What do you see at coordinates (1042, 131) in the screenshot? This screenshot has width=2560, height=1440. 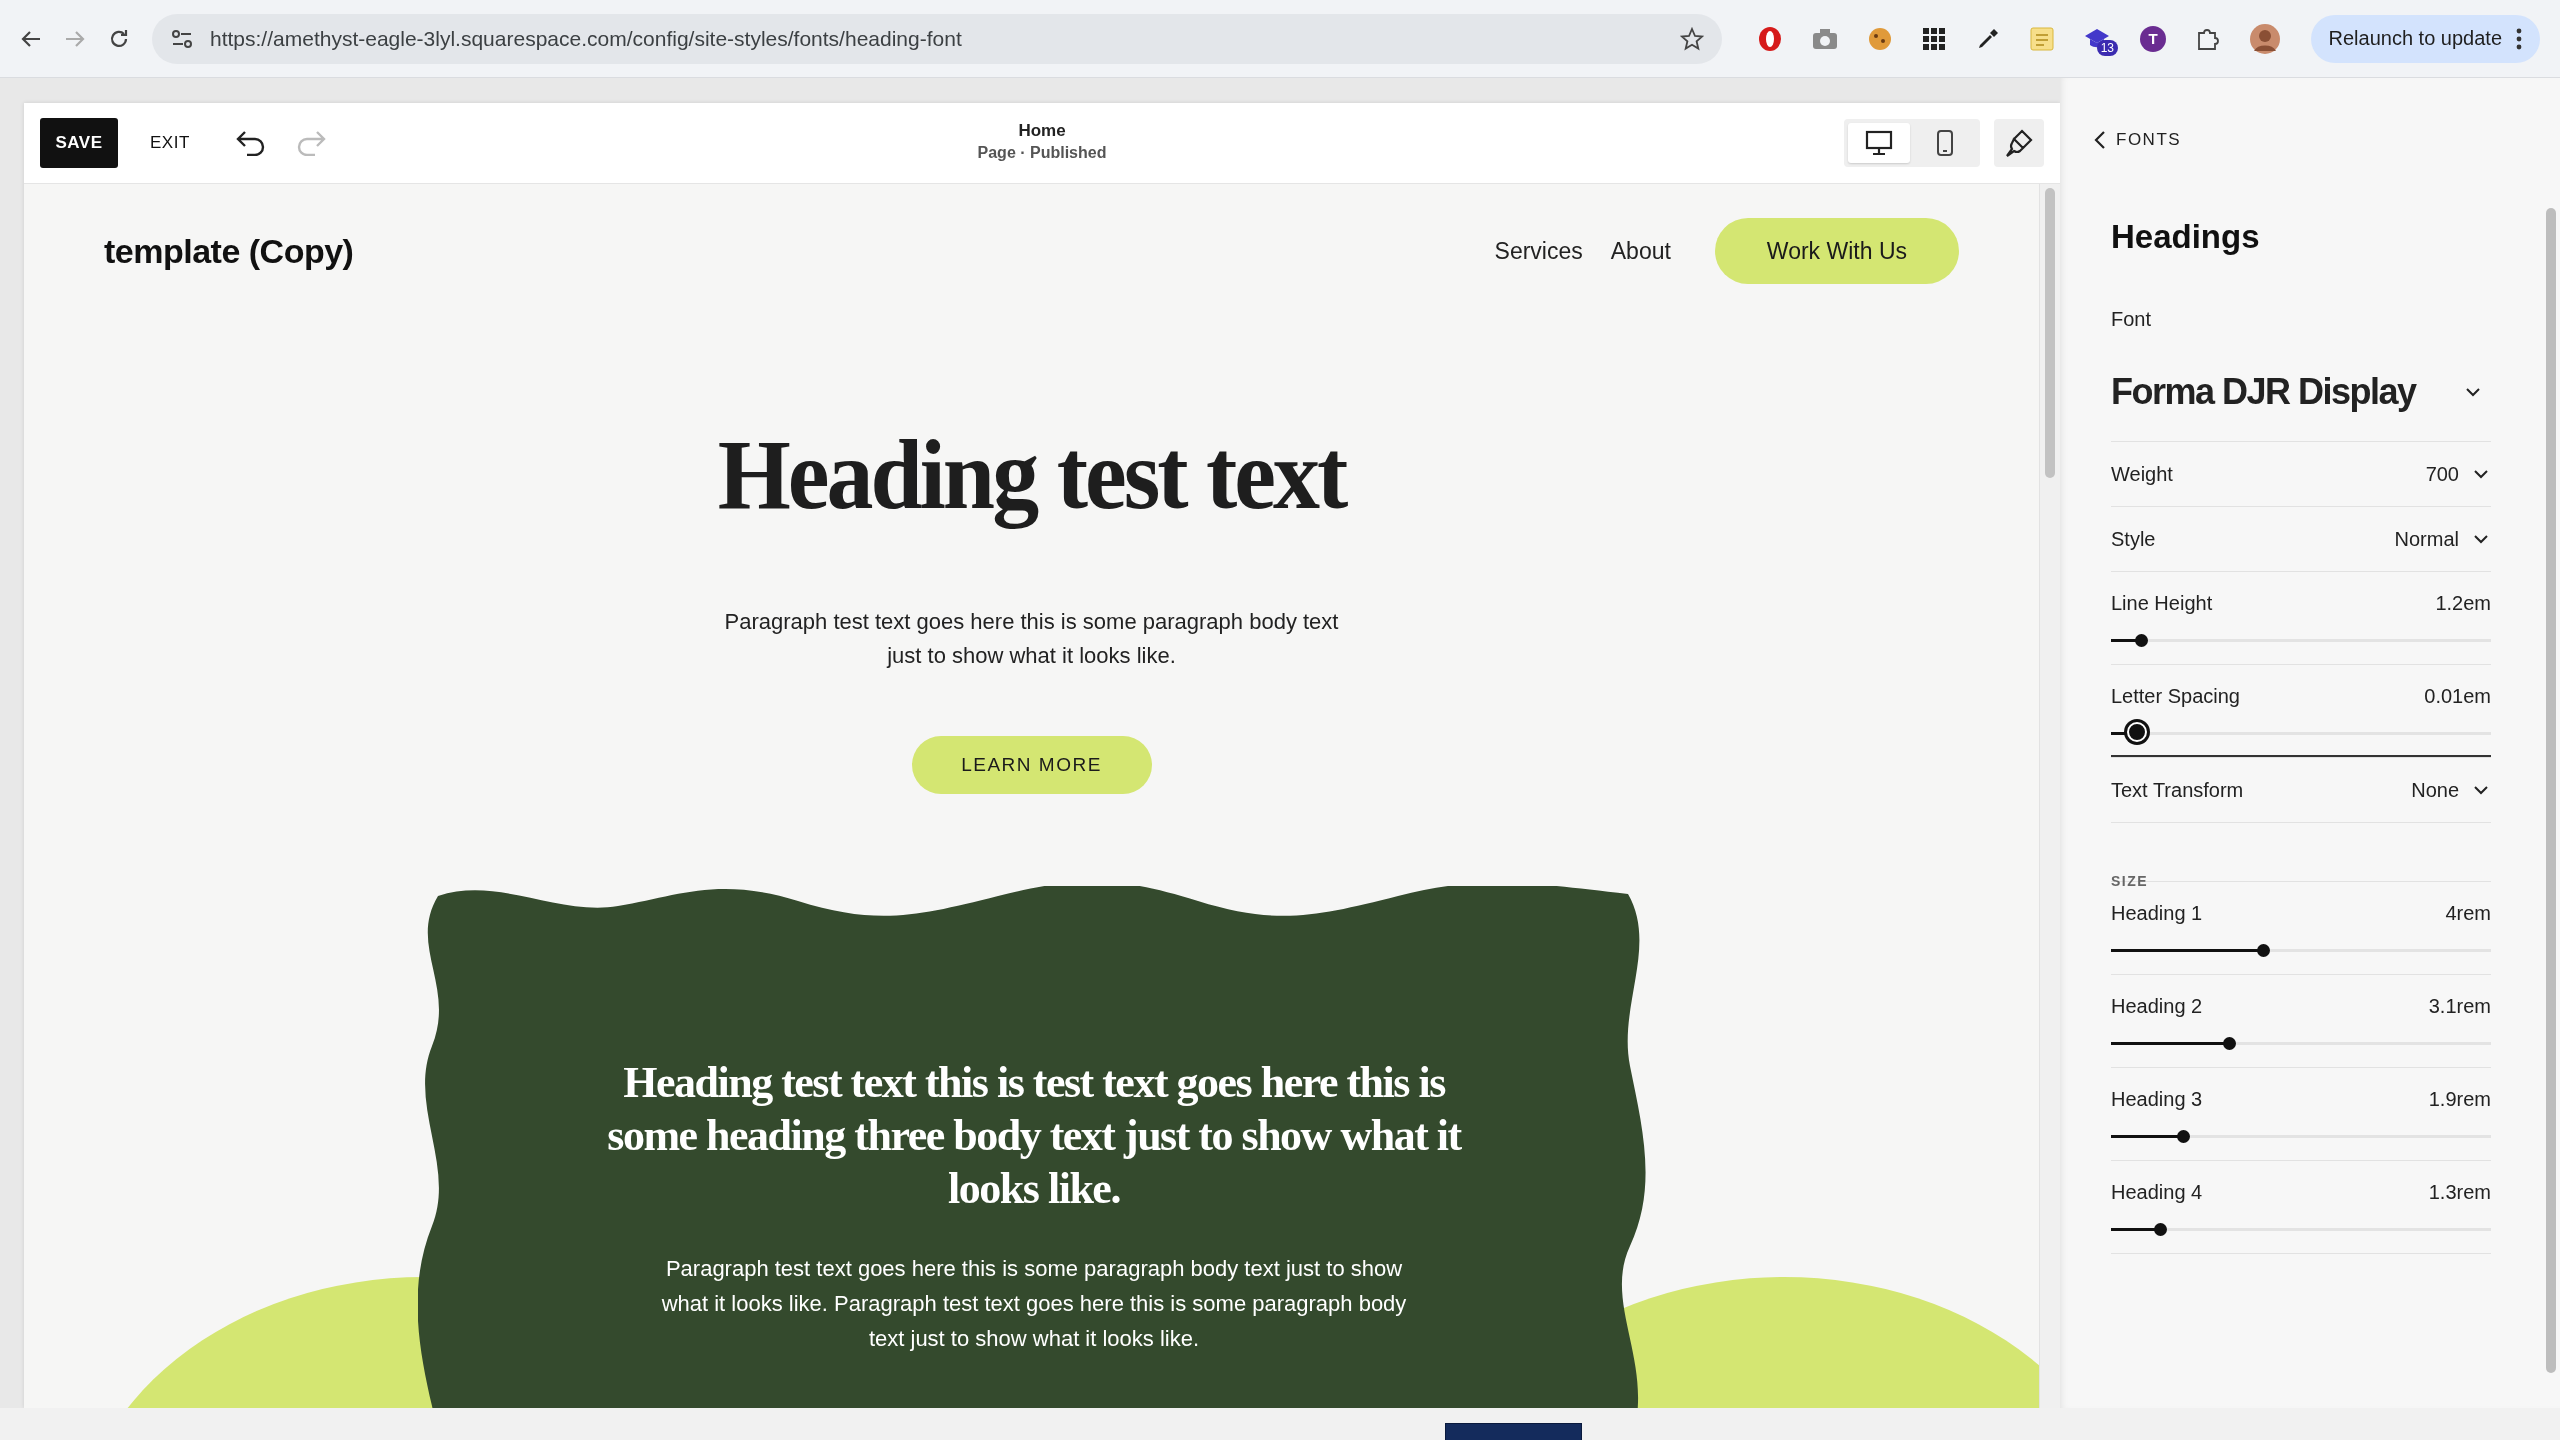 I see `page-title: Home` at bounding box center [1042, 131].